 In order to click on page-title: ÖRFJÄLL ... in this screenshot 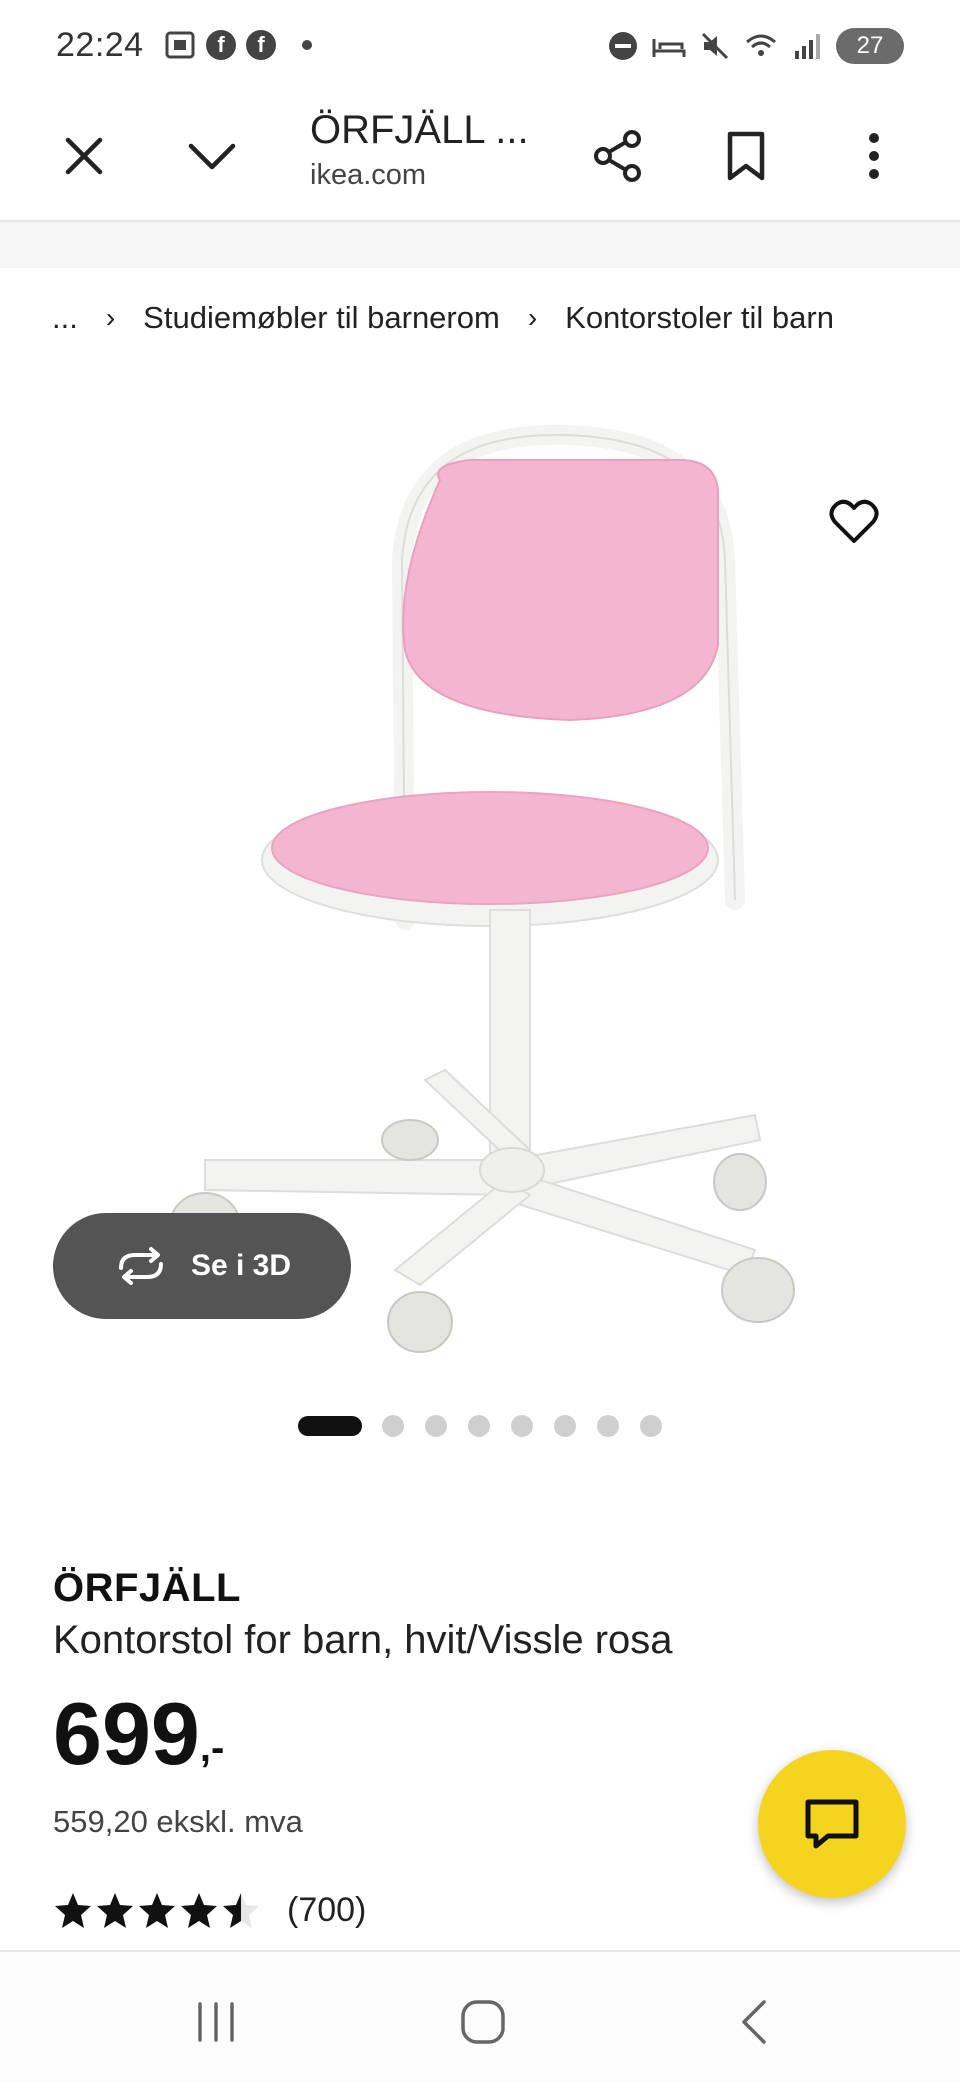, I will do `click(419, 130)`.